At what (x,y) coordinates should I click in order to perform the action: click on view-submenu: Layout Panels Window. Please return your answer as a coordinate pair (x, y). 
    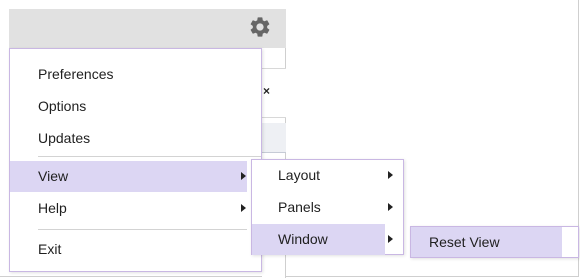
    Looking at the image, I should click on (327, 207).